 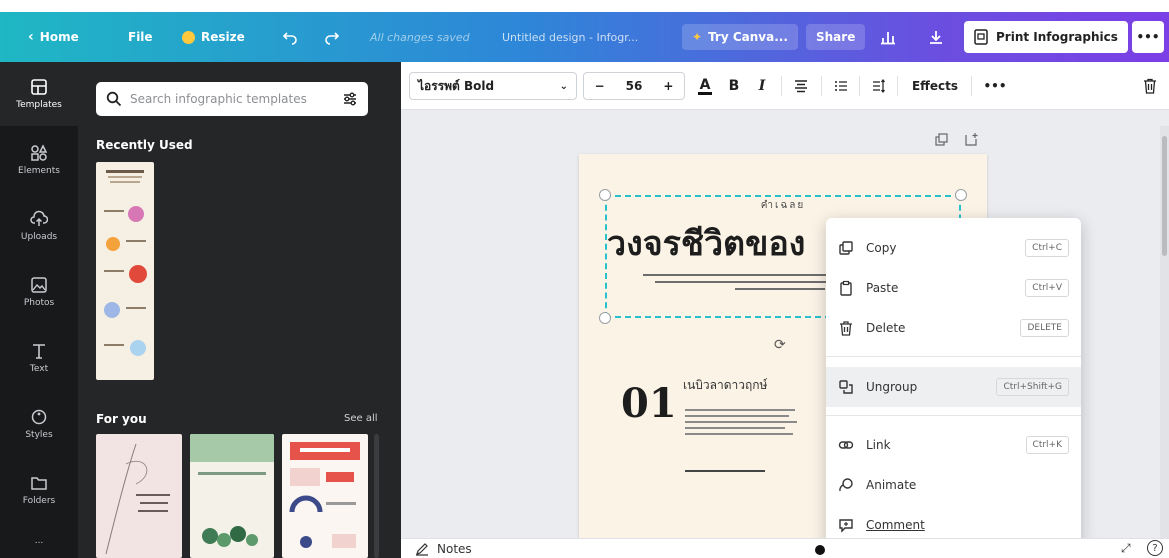 I want to click on share-button: Share, so click(x=836, y=37).